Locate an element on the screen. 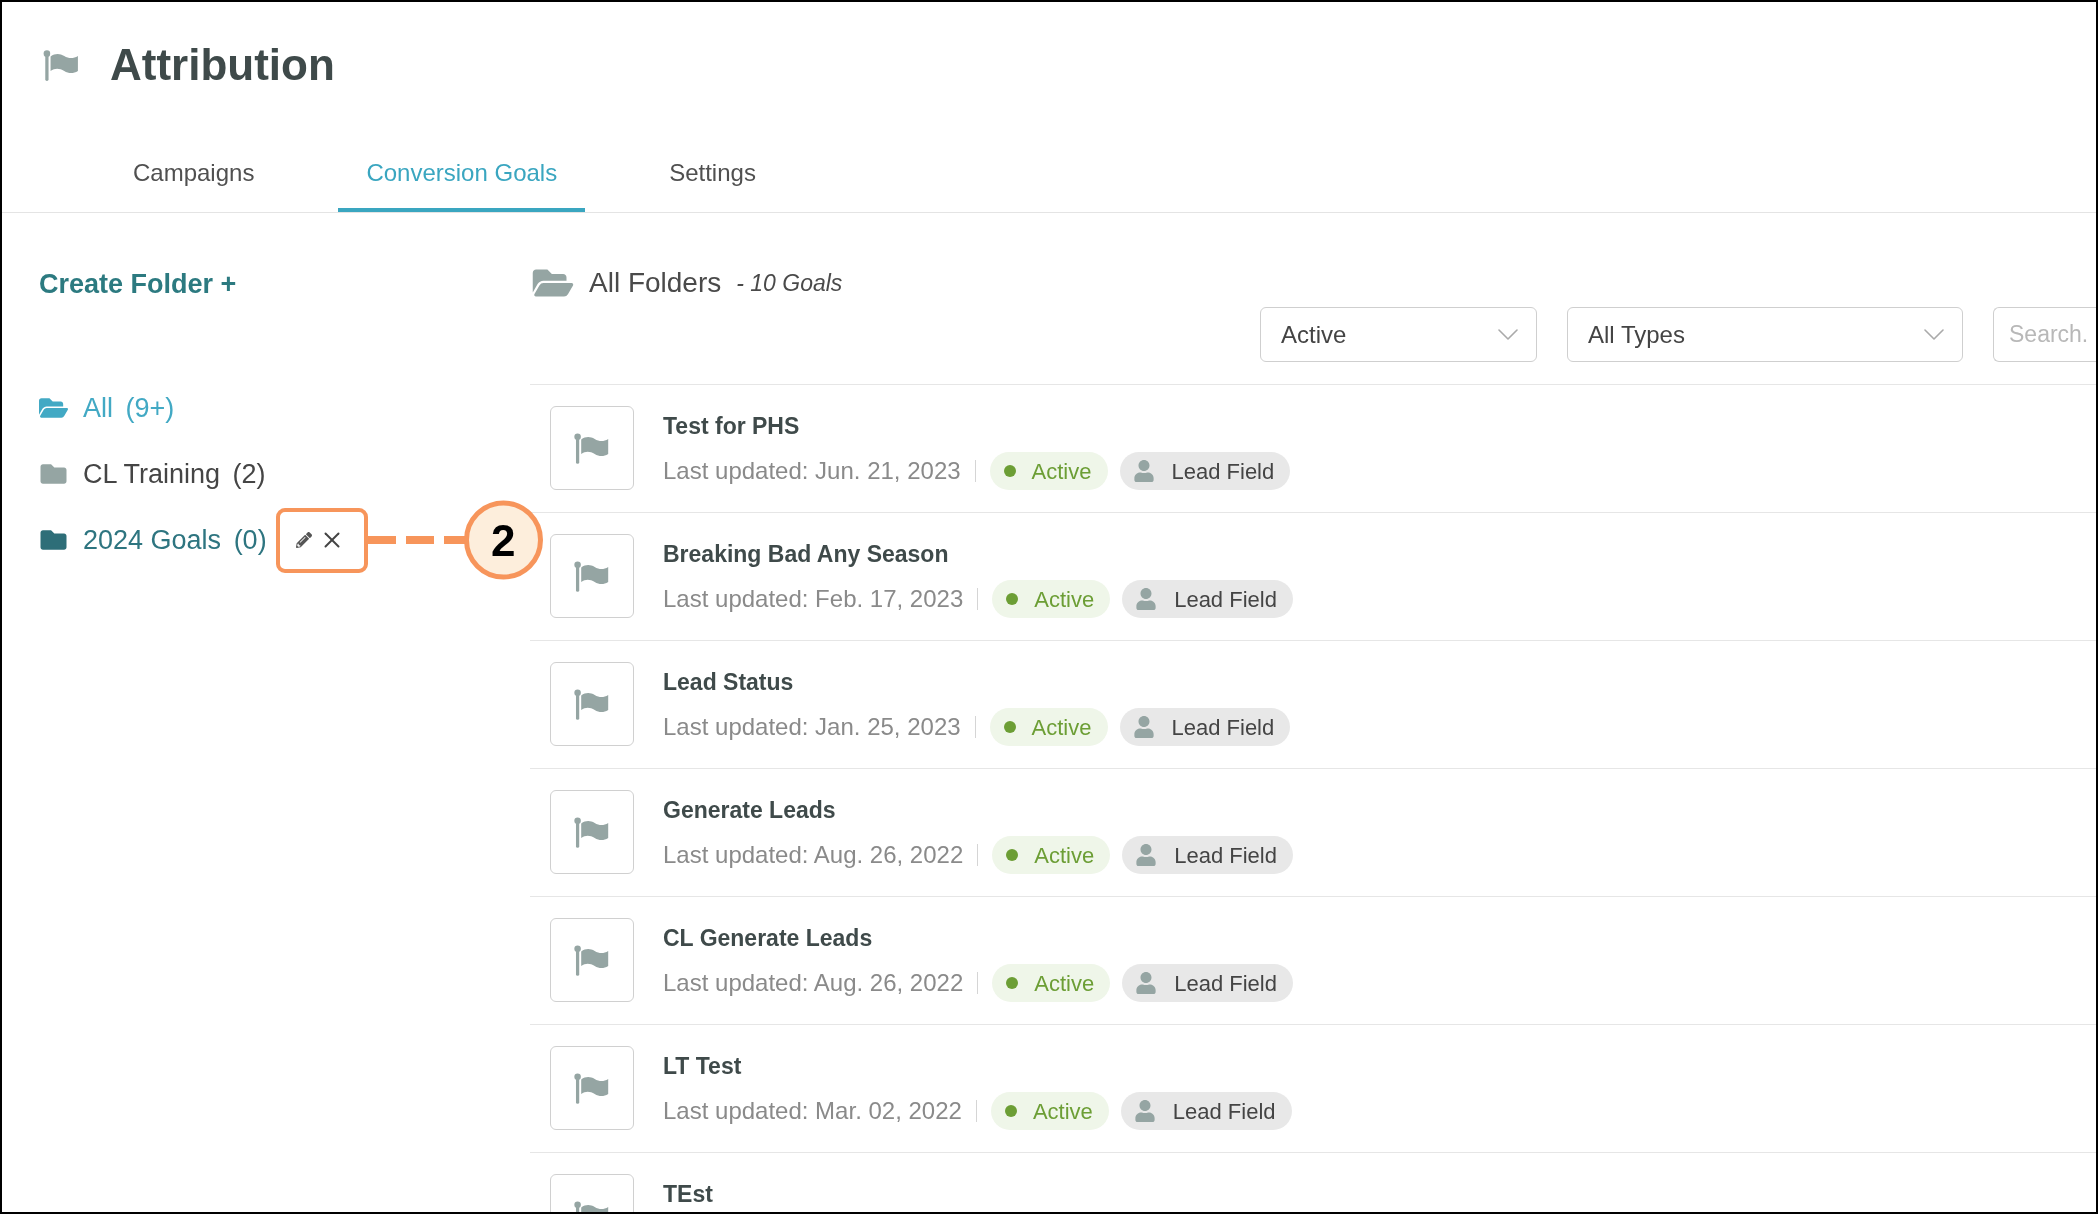 The height and width of the screenshot is (1214, 2098). last-updated-text: Last updated: Jan. 25, 2023 is located at coordinates (812, 727).